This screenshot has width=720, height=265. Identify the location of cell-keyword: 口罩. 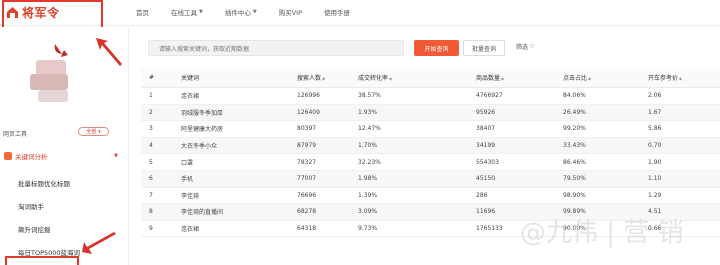
(187, 163).